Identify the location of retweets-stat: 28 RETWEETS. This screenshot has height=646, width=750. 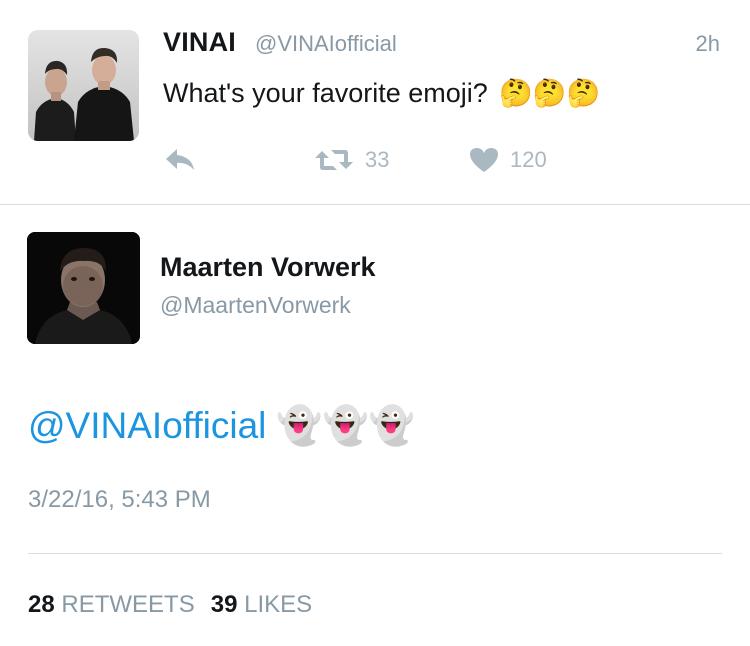
(111, 604).